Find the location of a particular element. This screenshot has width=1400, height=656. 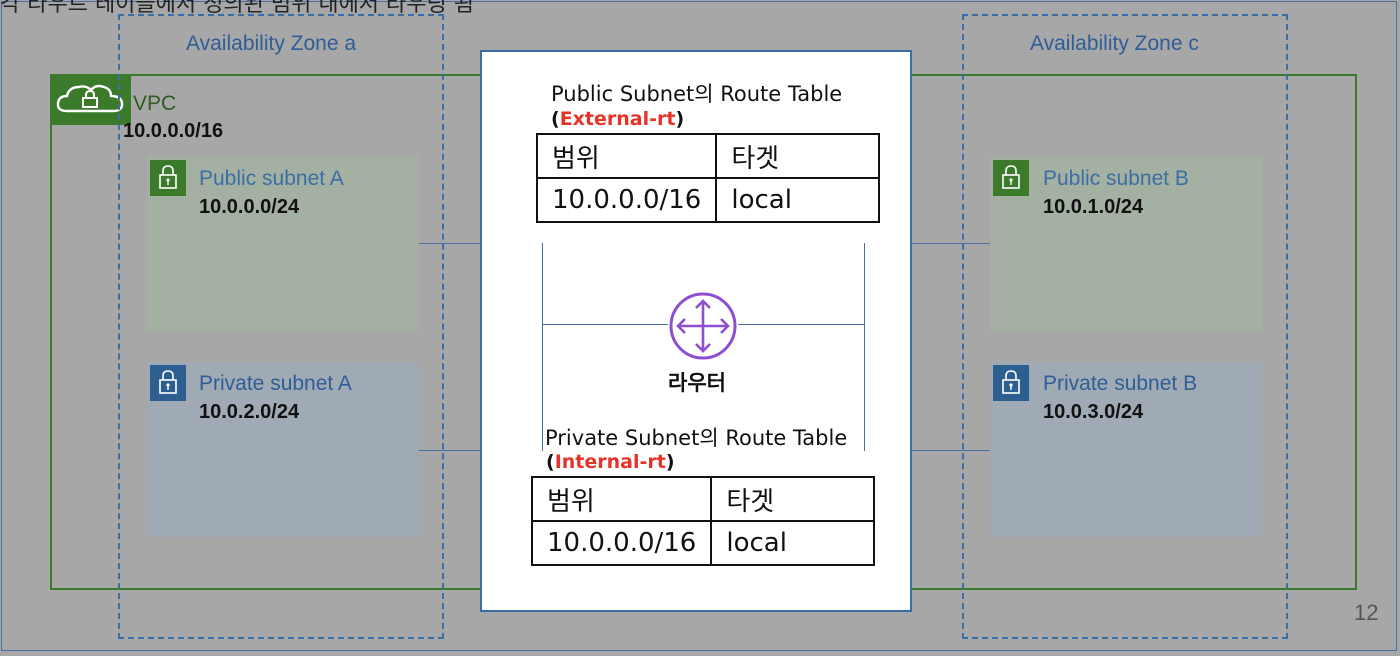

availability-zone-c-label: Availability Zone c is located at coordinates (1114, 43).